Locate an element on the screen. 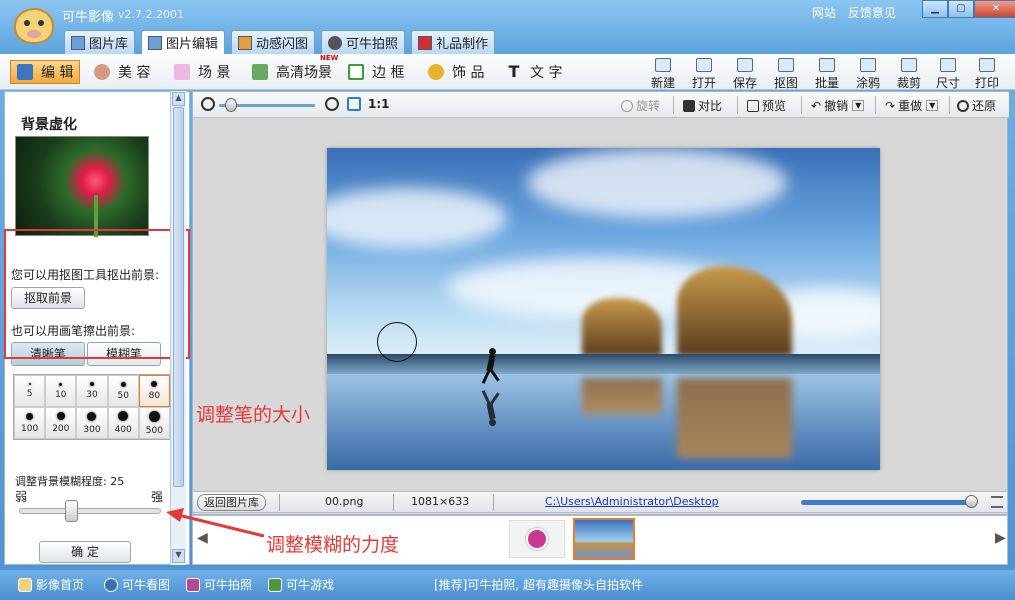 Image resolution: width=1015 pixels, height=600 pixels. preview-icon is located at coordinates (753, 105).